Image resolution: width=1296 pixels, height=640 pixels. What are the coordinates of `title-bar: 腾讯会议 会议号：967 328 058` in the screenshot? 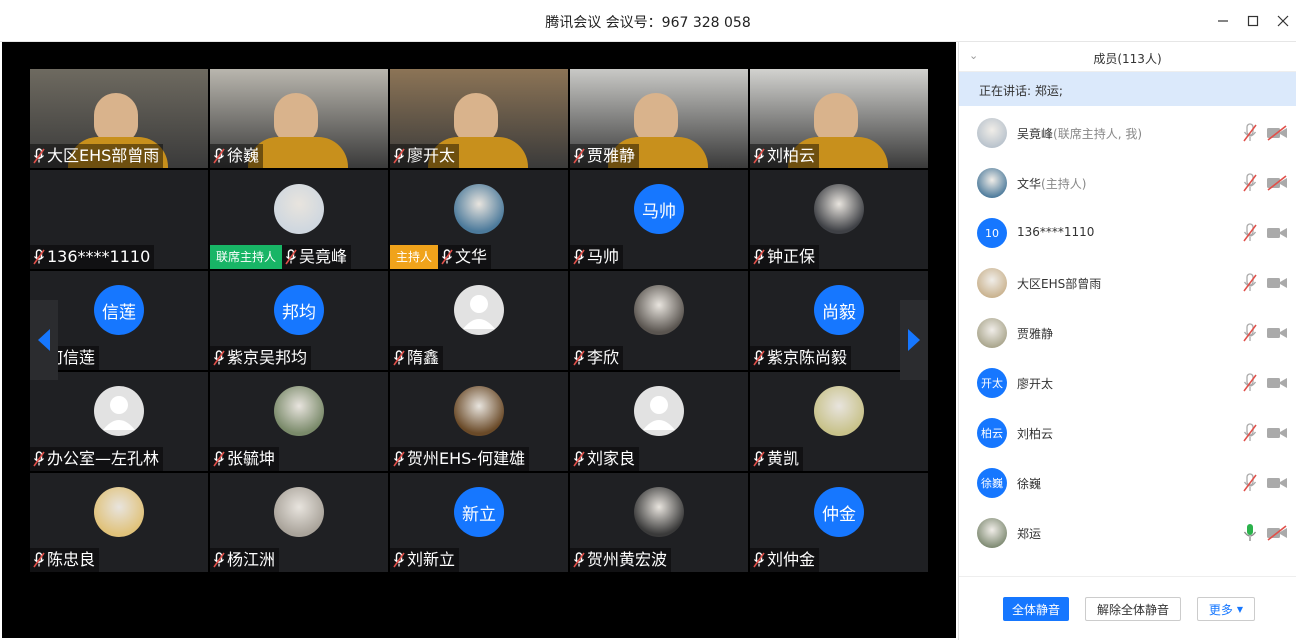 It's located at (648, 21).